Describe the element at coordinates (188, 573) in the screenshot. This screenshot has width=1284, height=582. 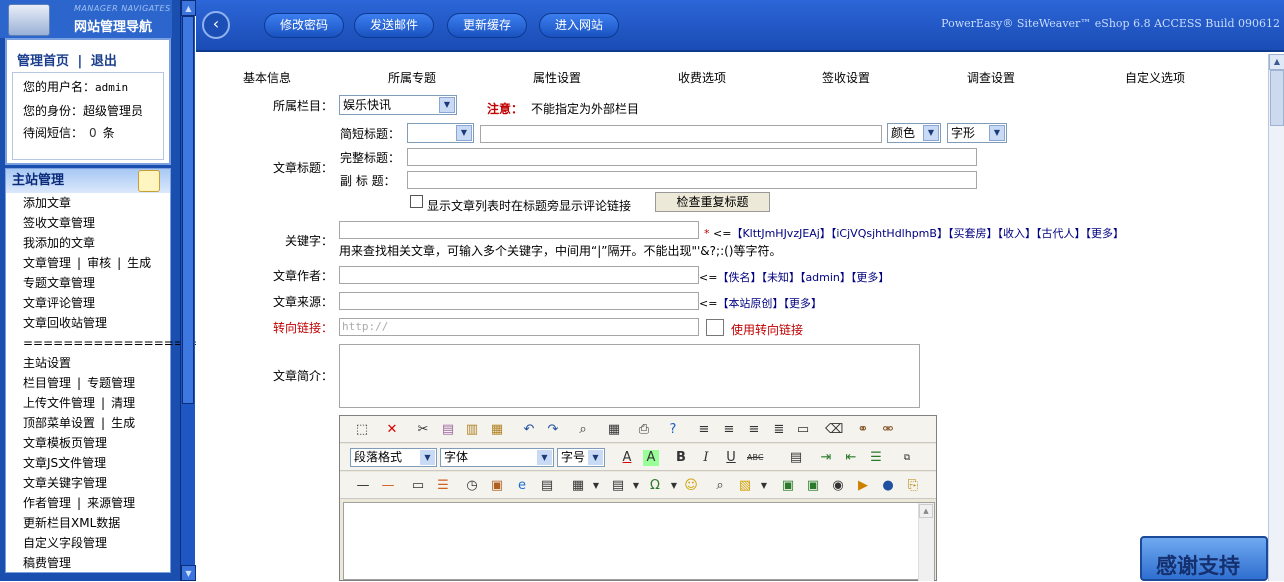
I see `scroll-down-icon: ▼` at that location.